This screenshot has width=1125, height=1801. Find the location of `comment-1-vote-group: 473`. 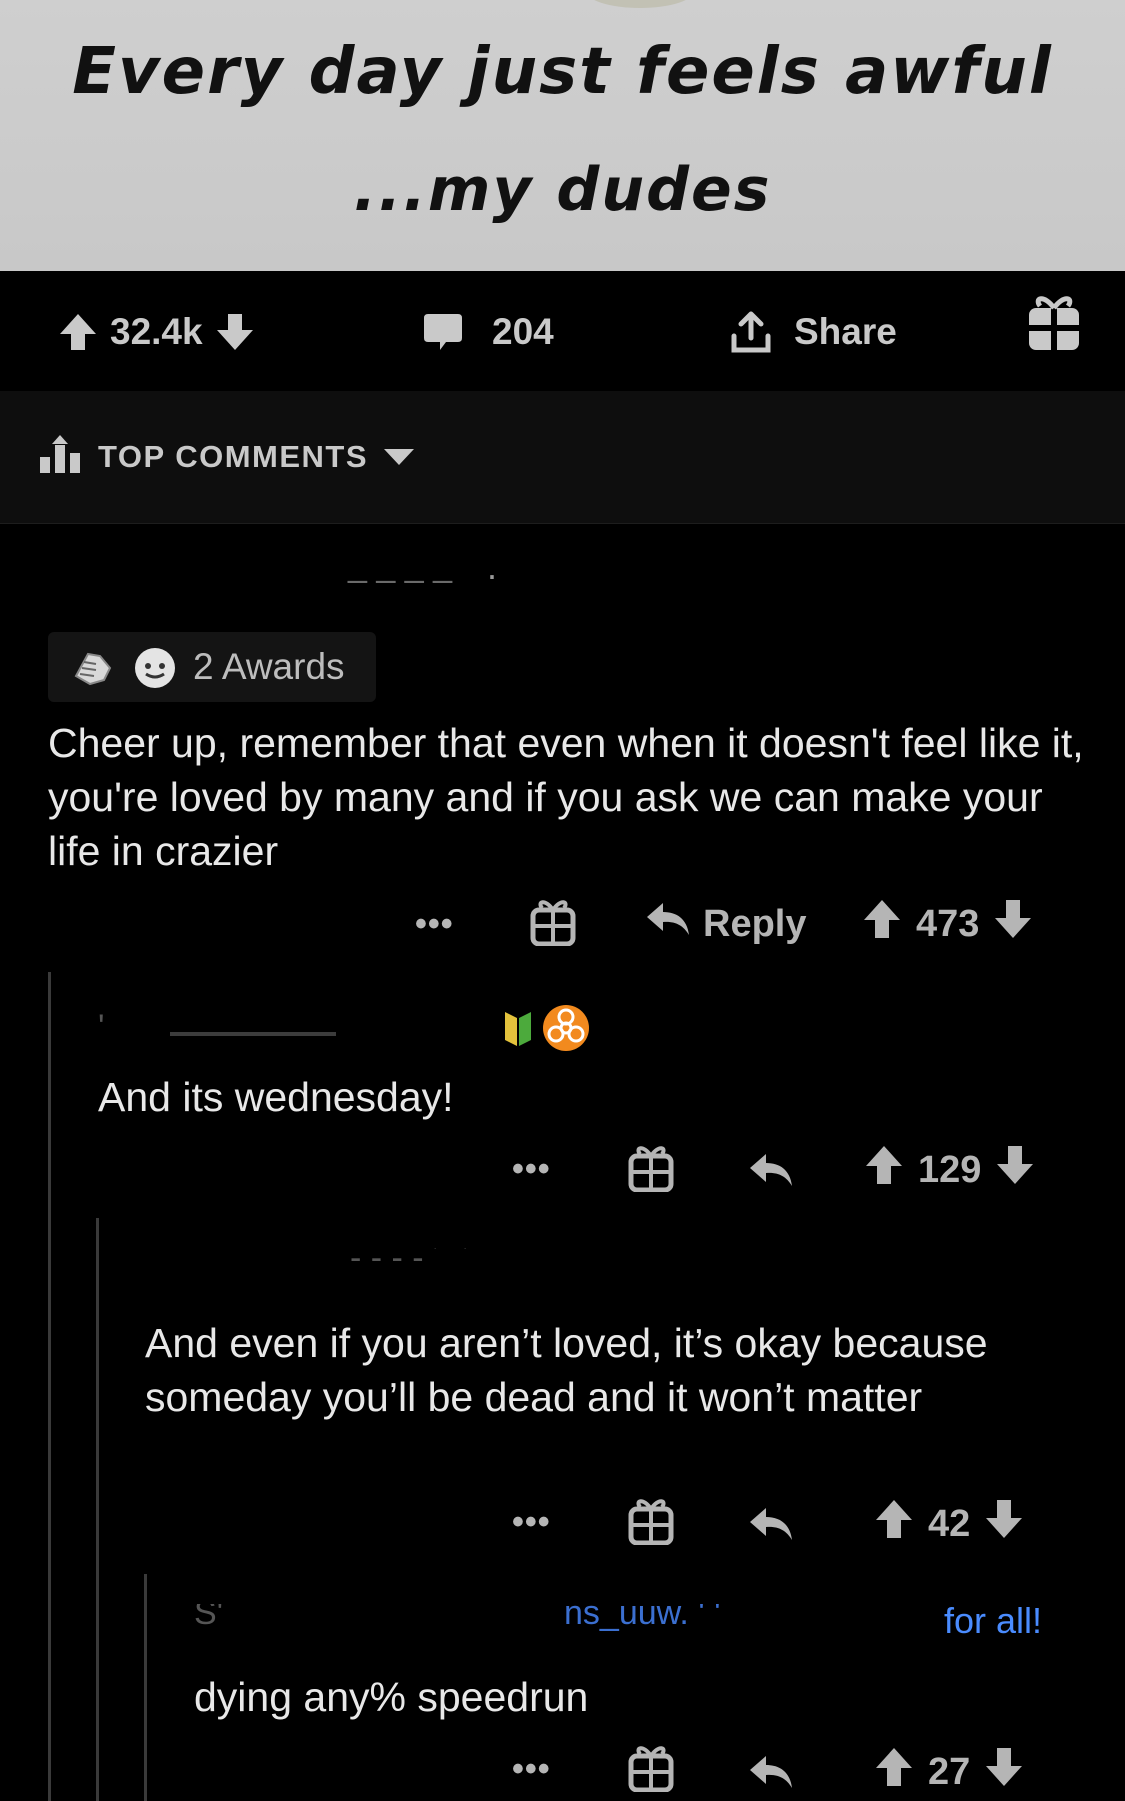

comment-1-vote-group: 473 is located at coordinates (947, 924).